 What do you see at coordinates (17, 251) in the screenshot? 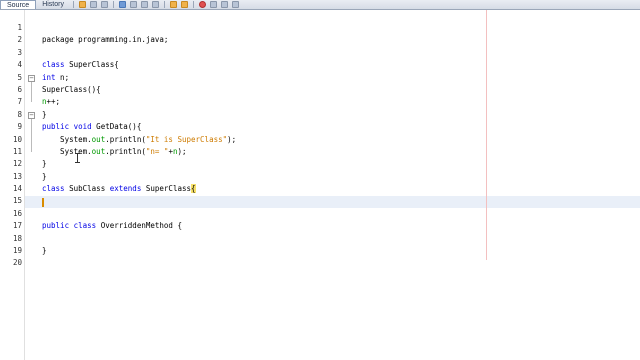
I see `line-number: 19` at bounding box center [17, 251].